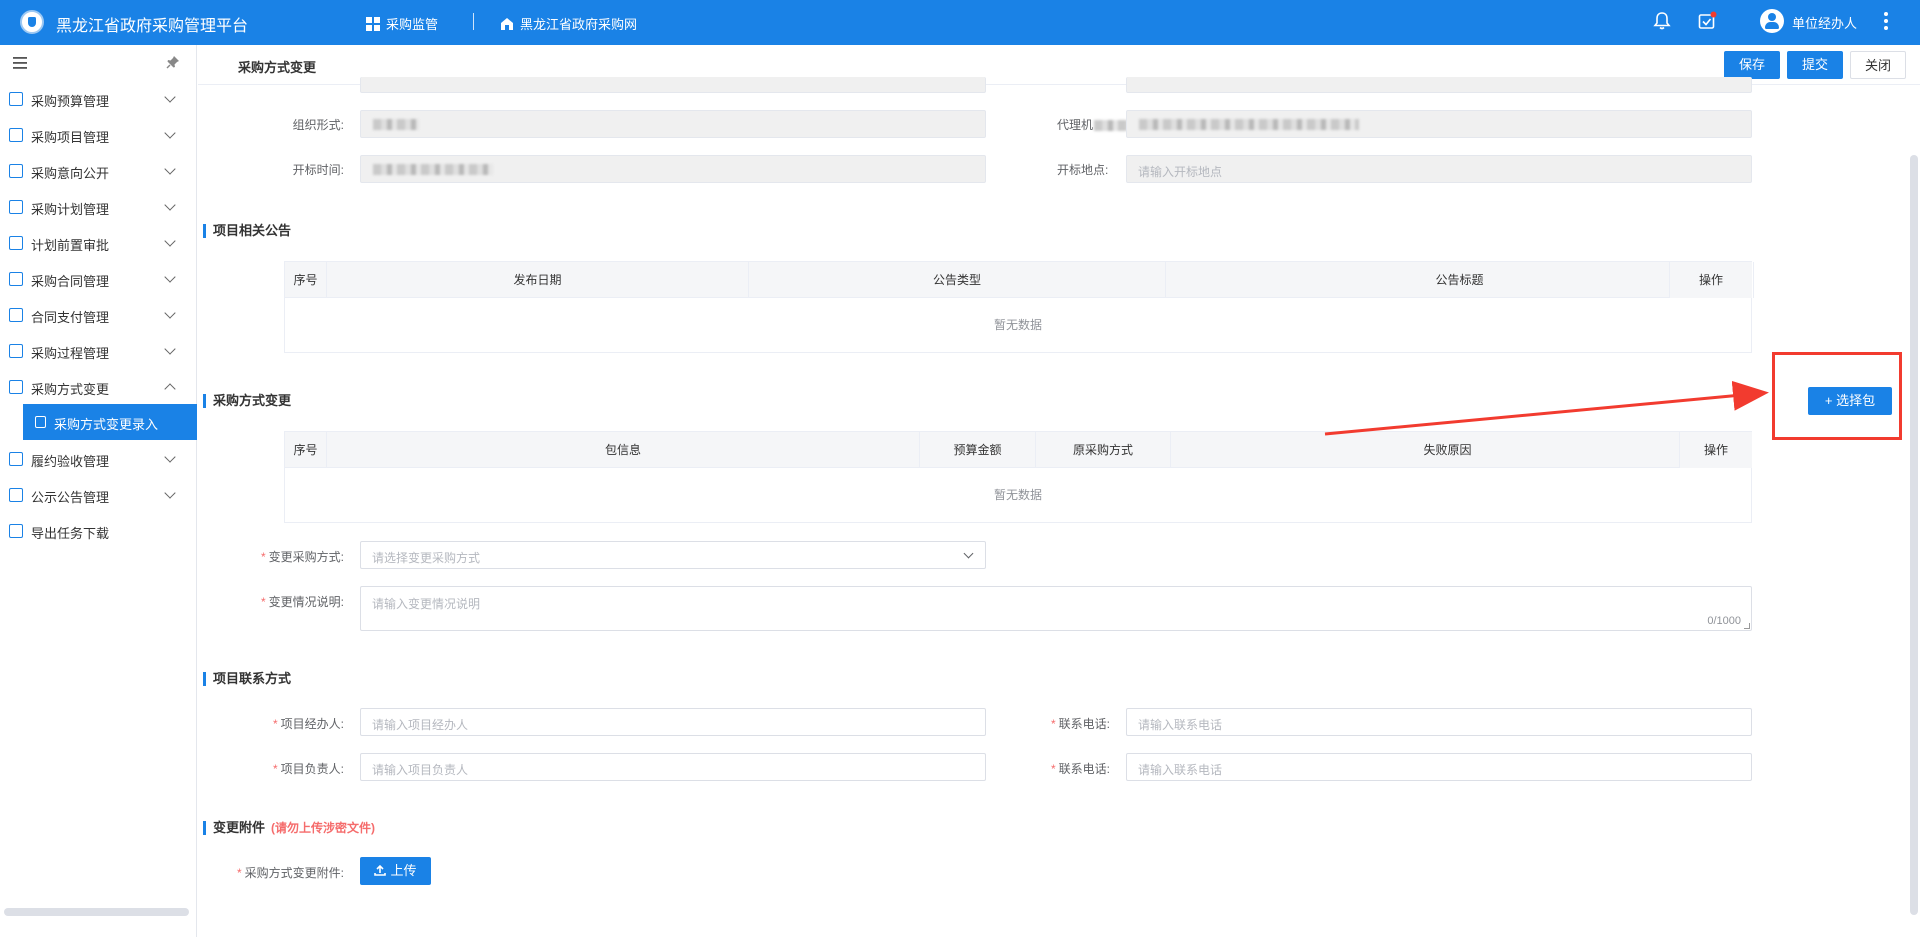  What do you see at coordinates (1056, 608) in the screenshot?
I see `description-textarea: 请输入变更情况说明 0/1000` at bounding box center [1056, 608].